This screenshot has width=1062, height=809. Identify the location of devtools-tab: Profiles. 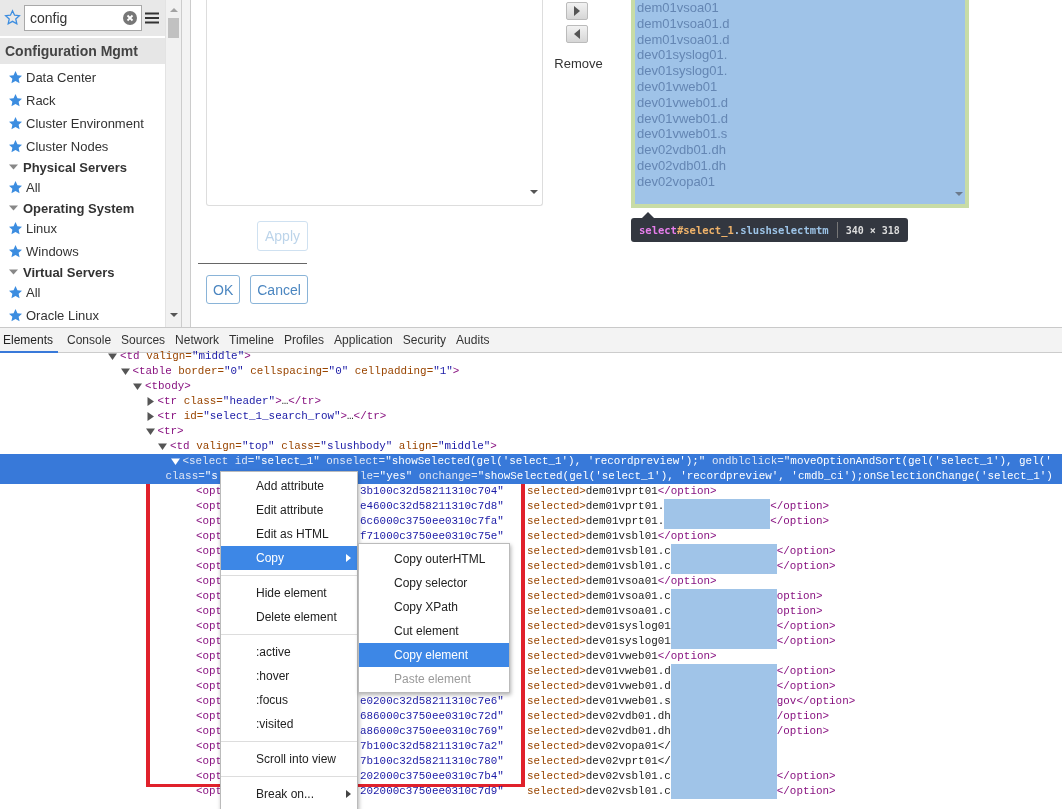
(304, 340).